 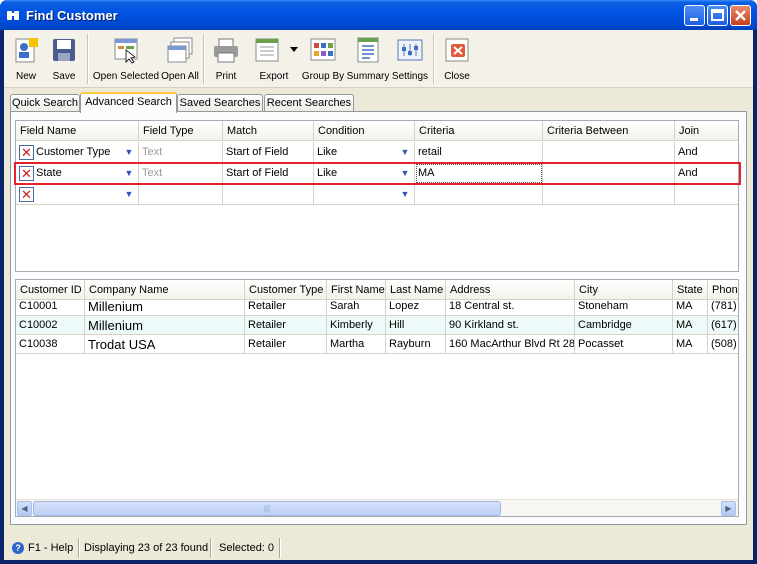 What do you see at coordinates (378, 15) in the screenshot?
I see `title-bar: Find Customer` at bounding box center [378, 15].